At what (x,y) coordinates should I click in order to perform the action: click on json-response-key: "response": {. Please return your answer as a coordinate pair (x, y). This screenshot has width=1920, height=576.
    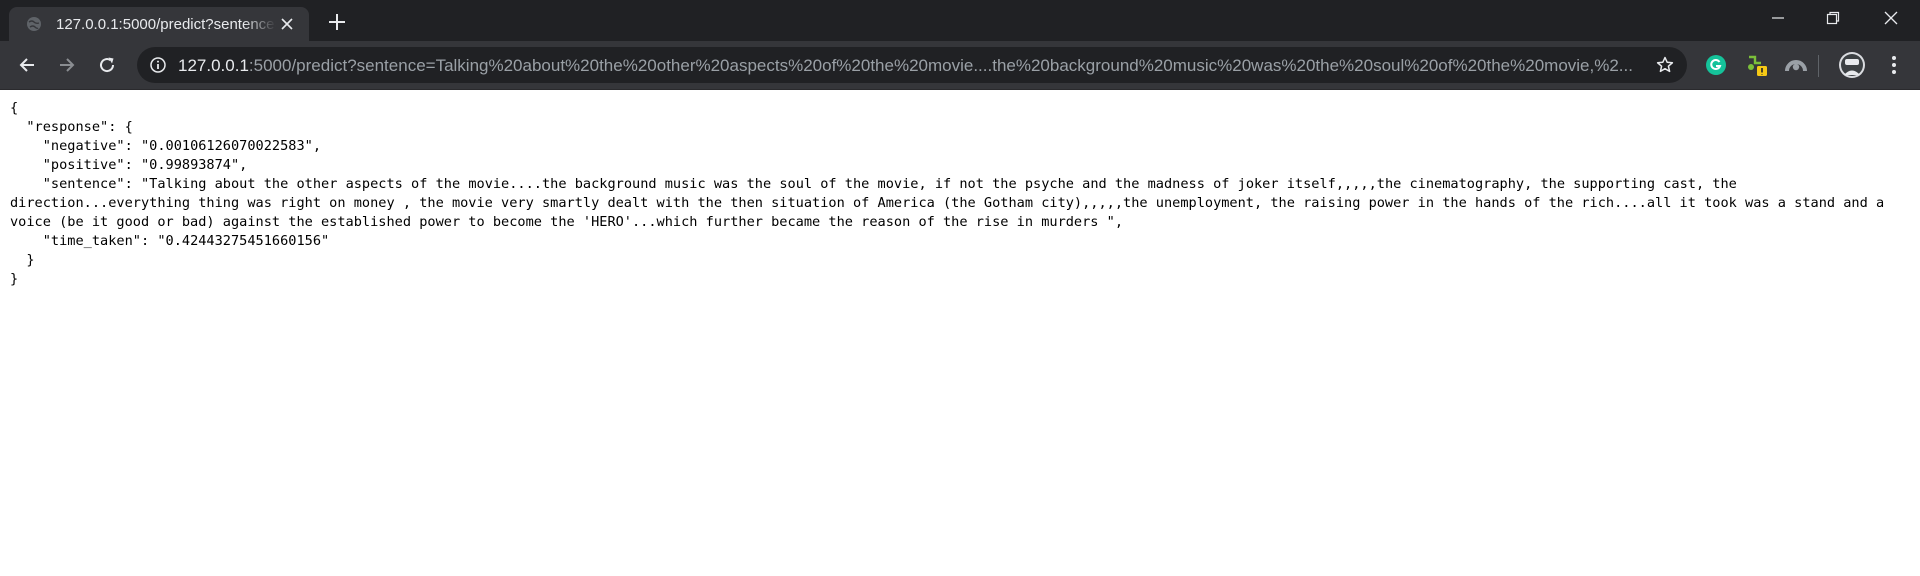
    Looking at the image, I should click on (71, 127).